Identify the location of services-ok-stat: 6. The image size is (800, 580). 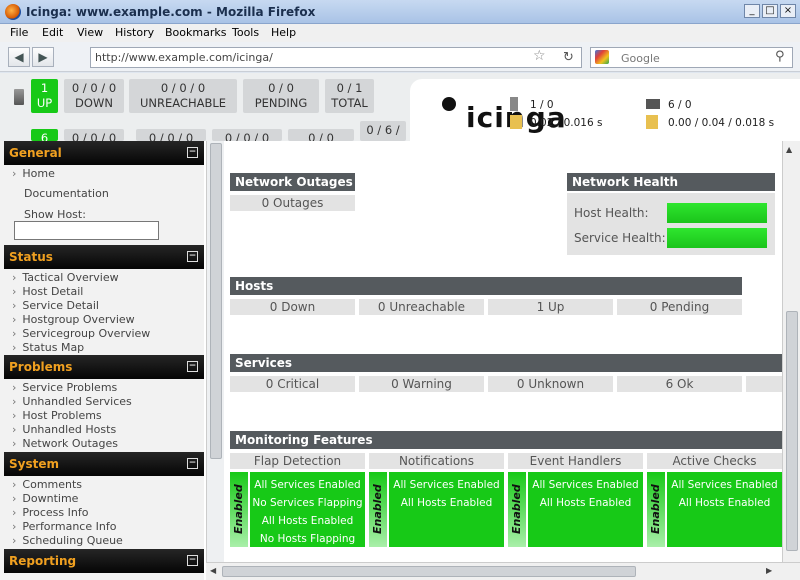
(44, 137).